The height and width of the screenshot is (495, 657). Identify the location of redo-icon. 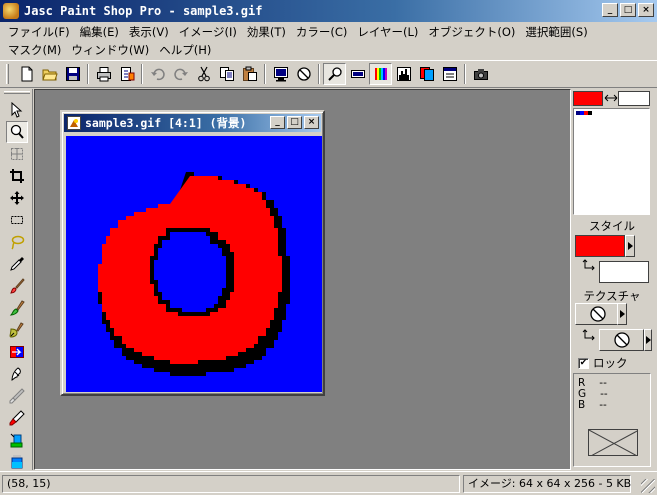
(180, 74).